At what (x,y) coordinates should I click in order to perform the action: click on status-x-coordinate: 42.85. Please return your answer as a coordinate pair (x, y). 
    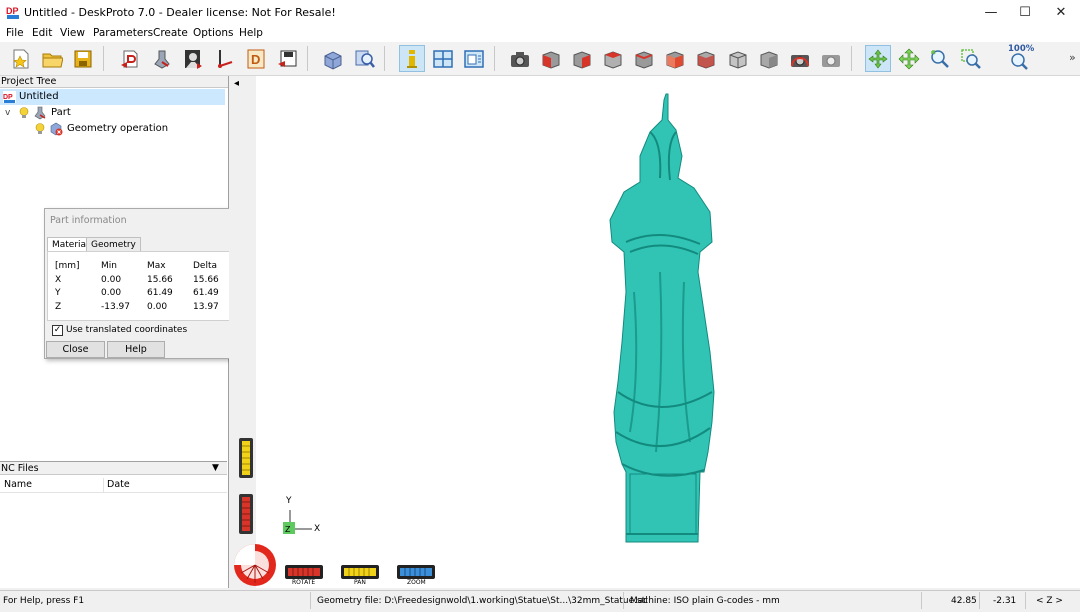
    Looking at the image, I should click on (964, 601).